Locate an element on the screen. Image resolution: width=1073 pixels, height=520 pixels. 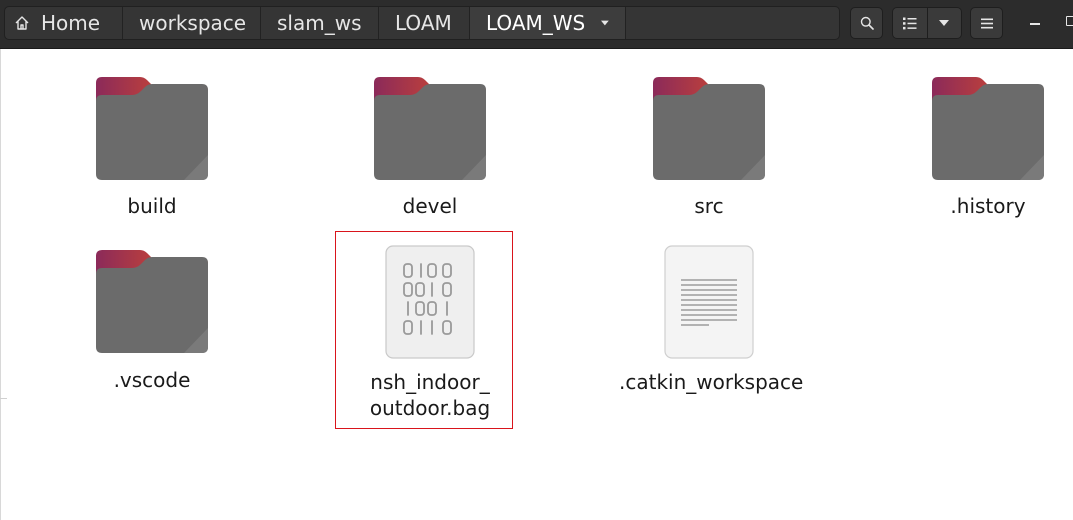
breadcrumb-workspace: workspace is located at coordinates (192, 23).